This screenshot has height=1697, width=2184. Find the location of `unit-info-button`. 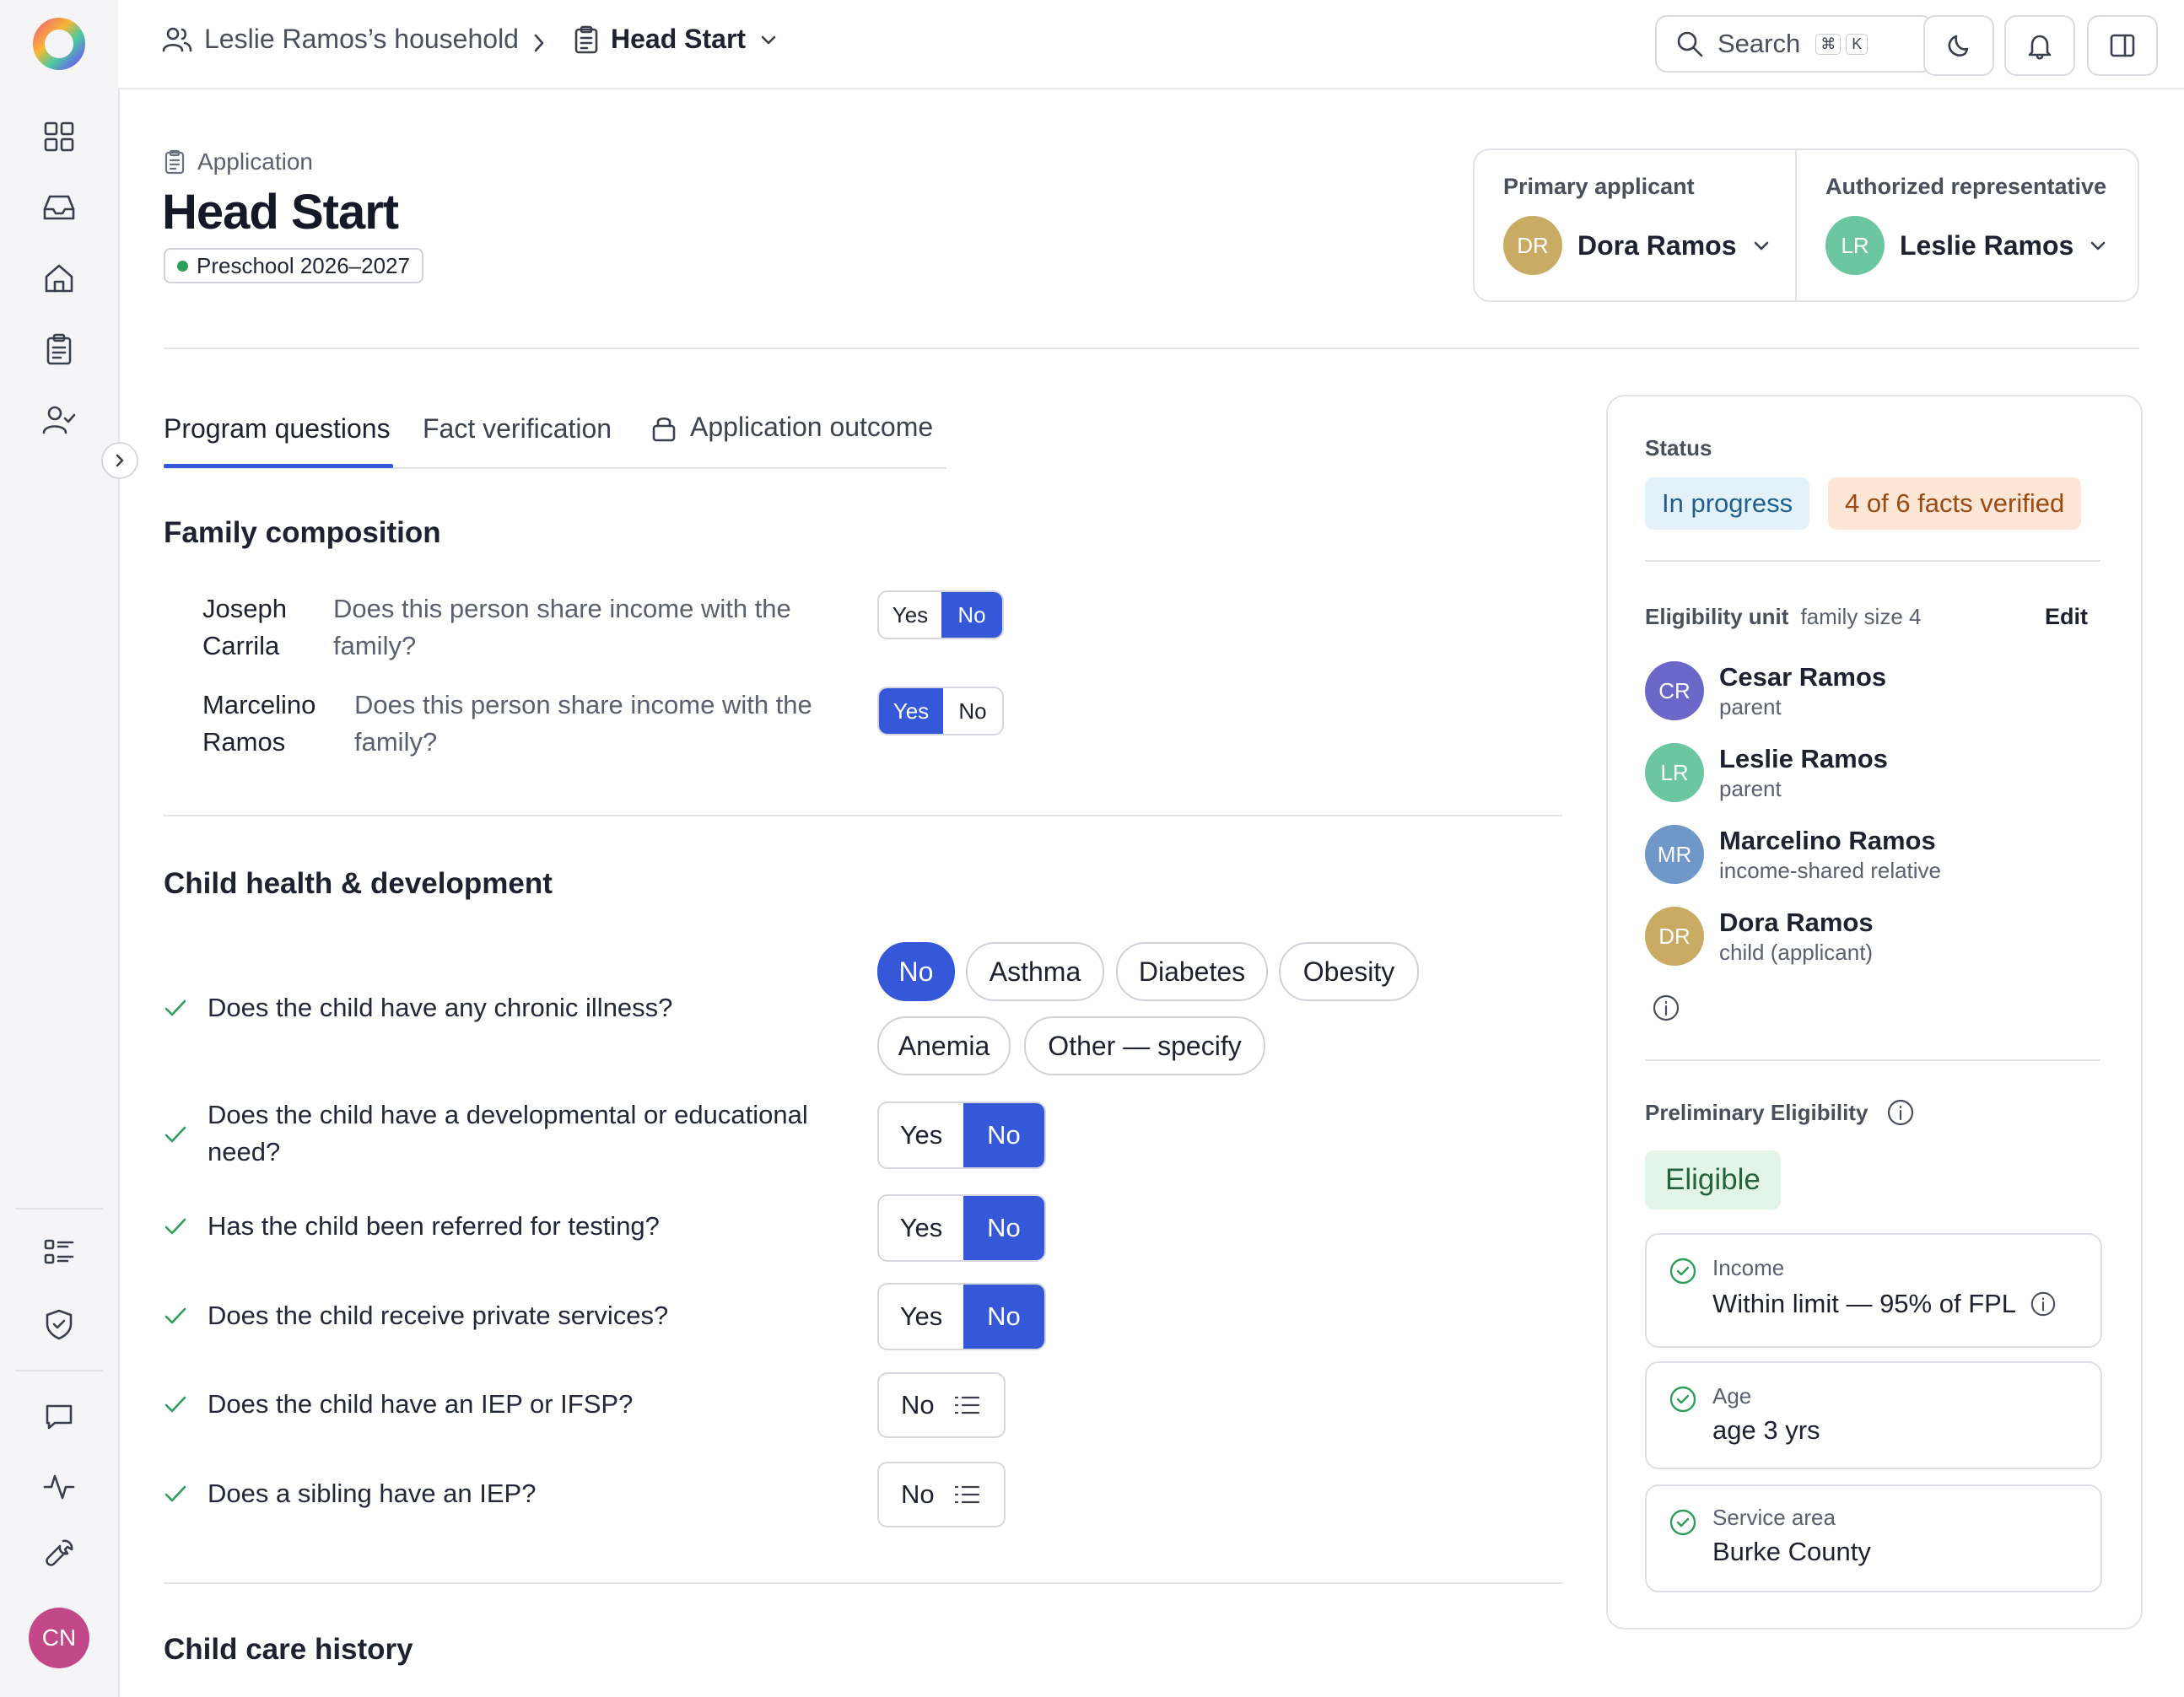

unit-info-button is located at coordinates (1666, 1008).